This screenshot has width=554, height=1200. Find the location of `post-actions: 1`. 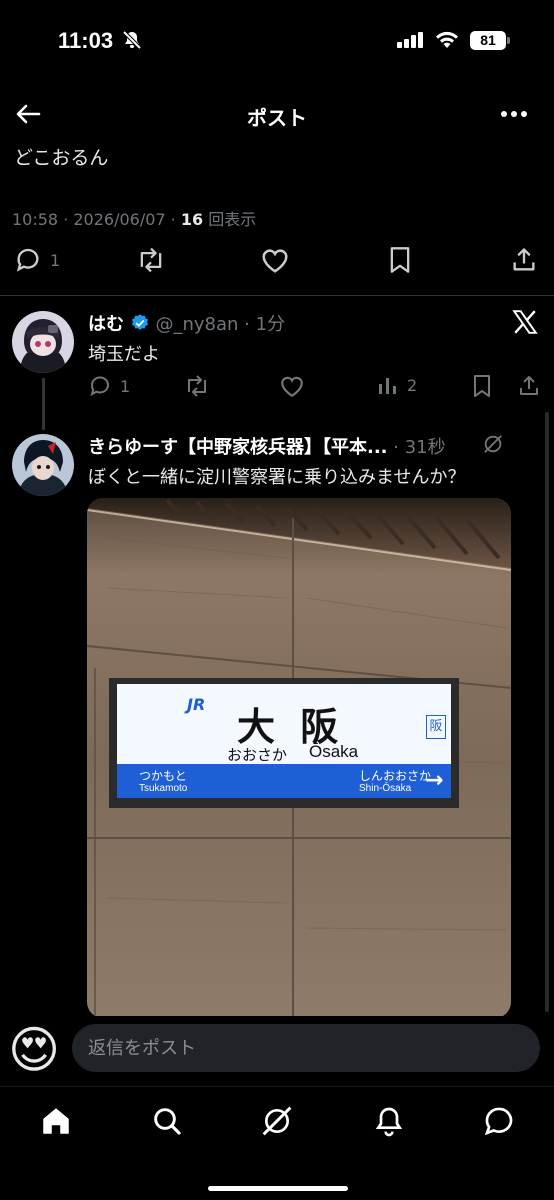

post-actions: 1 is located at coordinates (277, 266).